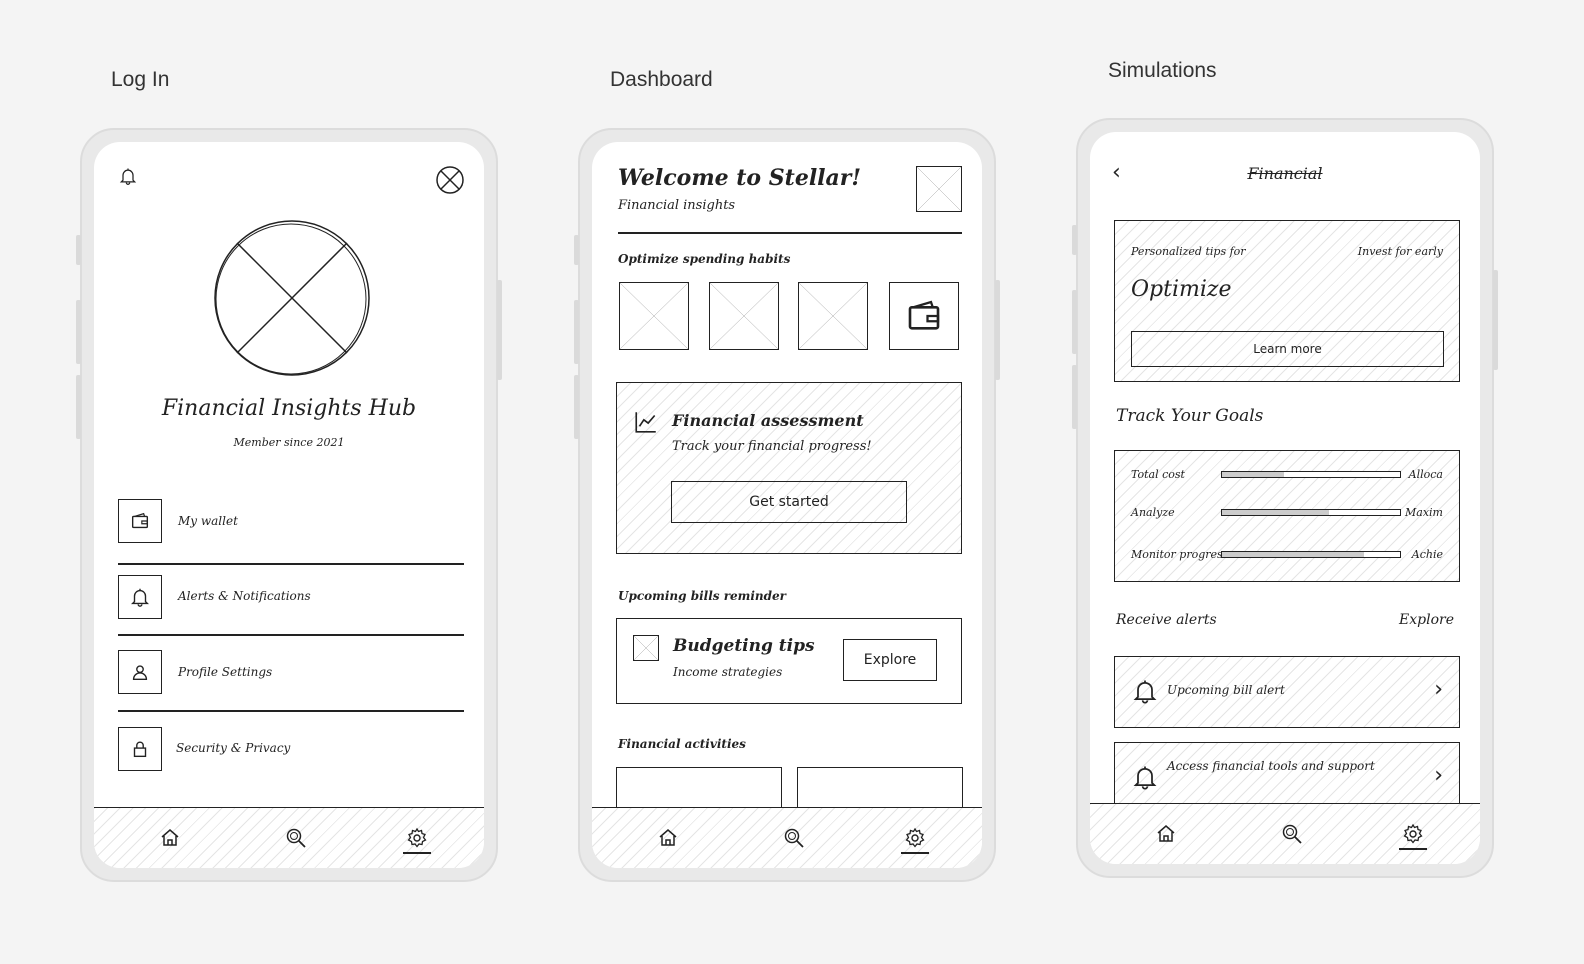  What do you see at coordinates (1427, 554) in the screenshot?
I see `goal-right-label: Achie` at bounding box center [1427, 554].